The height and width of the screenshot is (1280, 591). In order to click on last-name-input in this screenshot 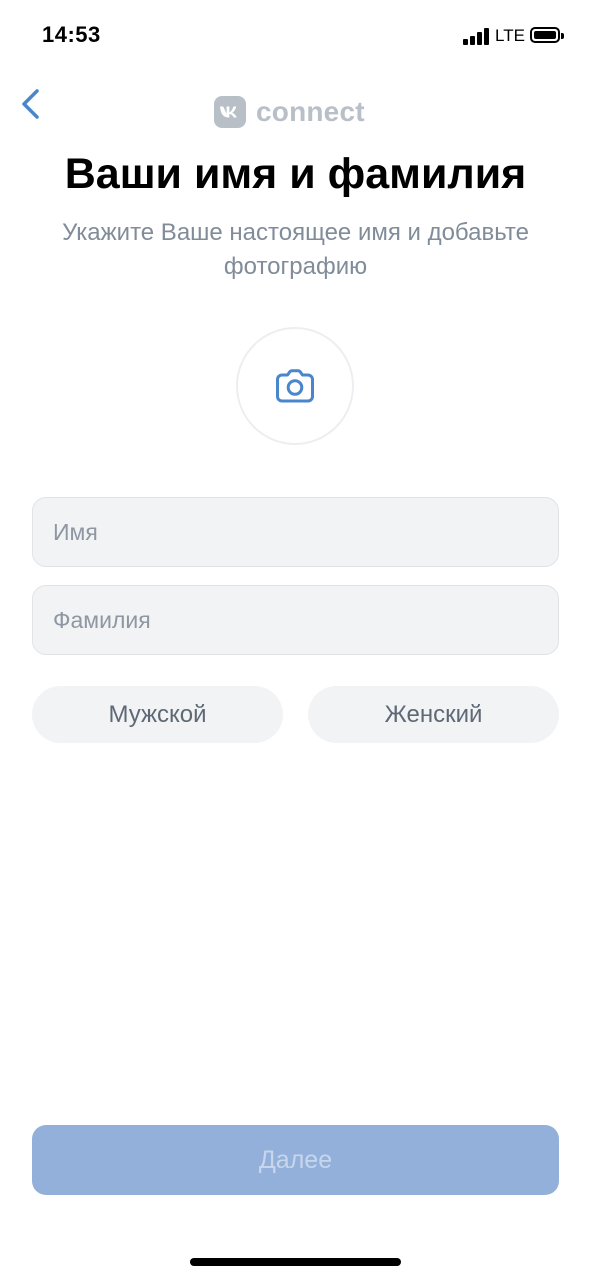, I will do `click(295, 620)`.